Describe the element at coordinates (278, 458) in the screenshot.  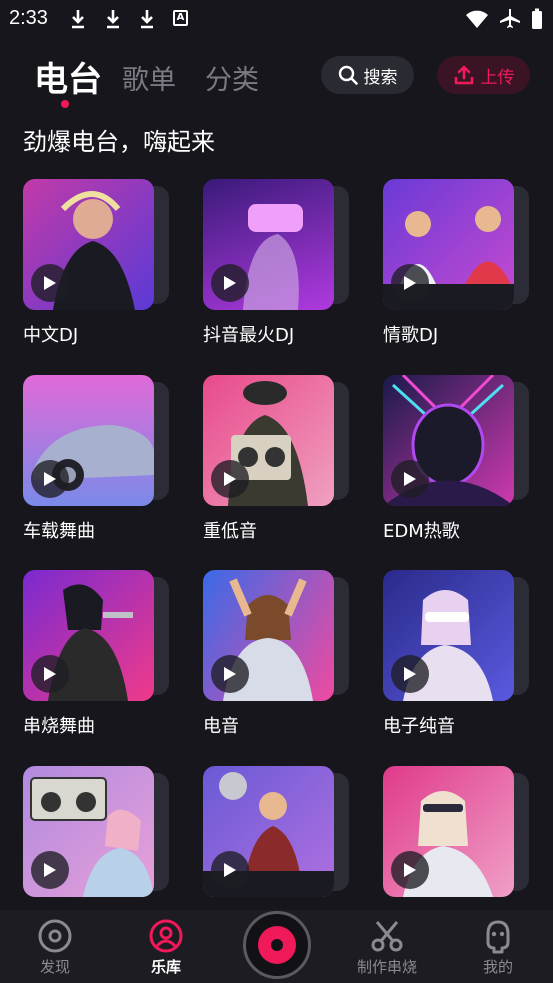
I see `radio-card: 重低音` at that location.